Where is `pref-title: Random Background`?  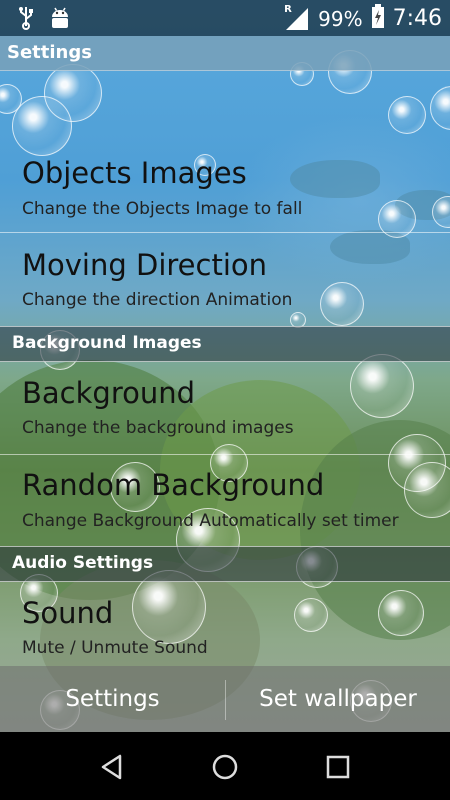 pref-title: Random Background is located at coordinates (173, 485).